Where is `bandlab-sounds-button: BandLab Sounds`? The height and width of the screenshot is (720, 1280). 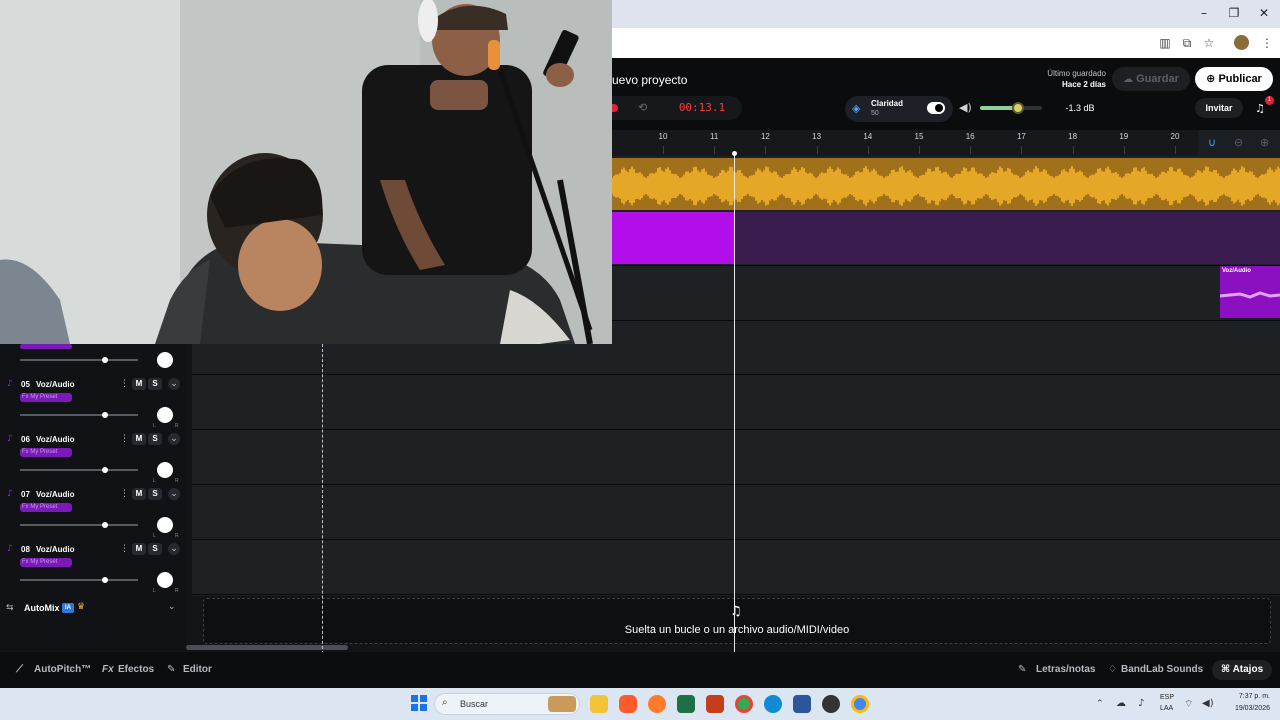 bandlab-sounds-button: BandLab Sounds is located at coordinates (1162, 669).